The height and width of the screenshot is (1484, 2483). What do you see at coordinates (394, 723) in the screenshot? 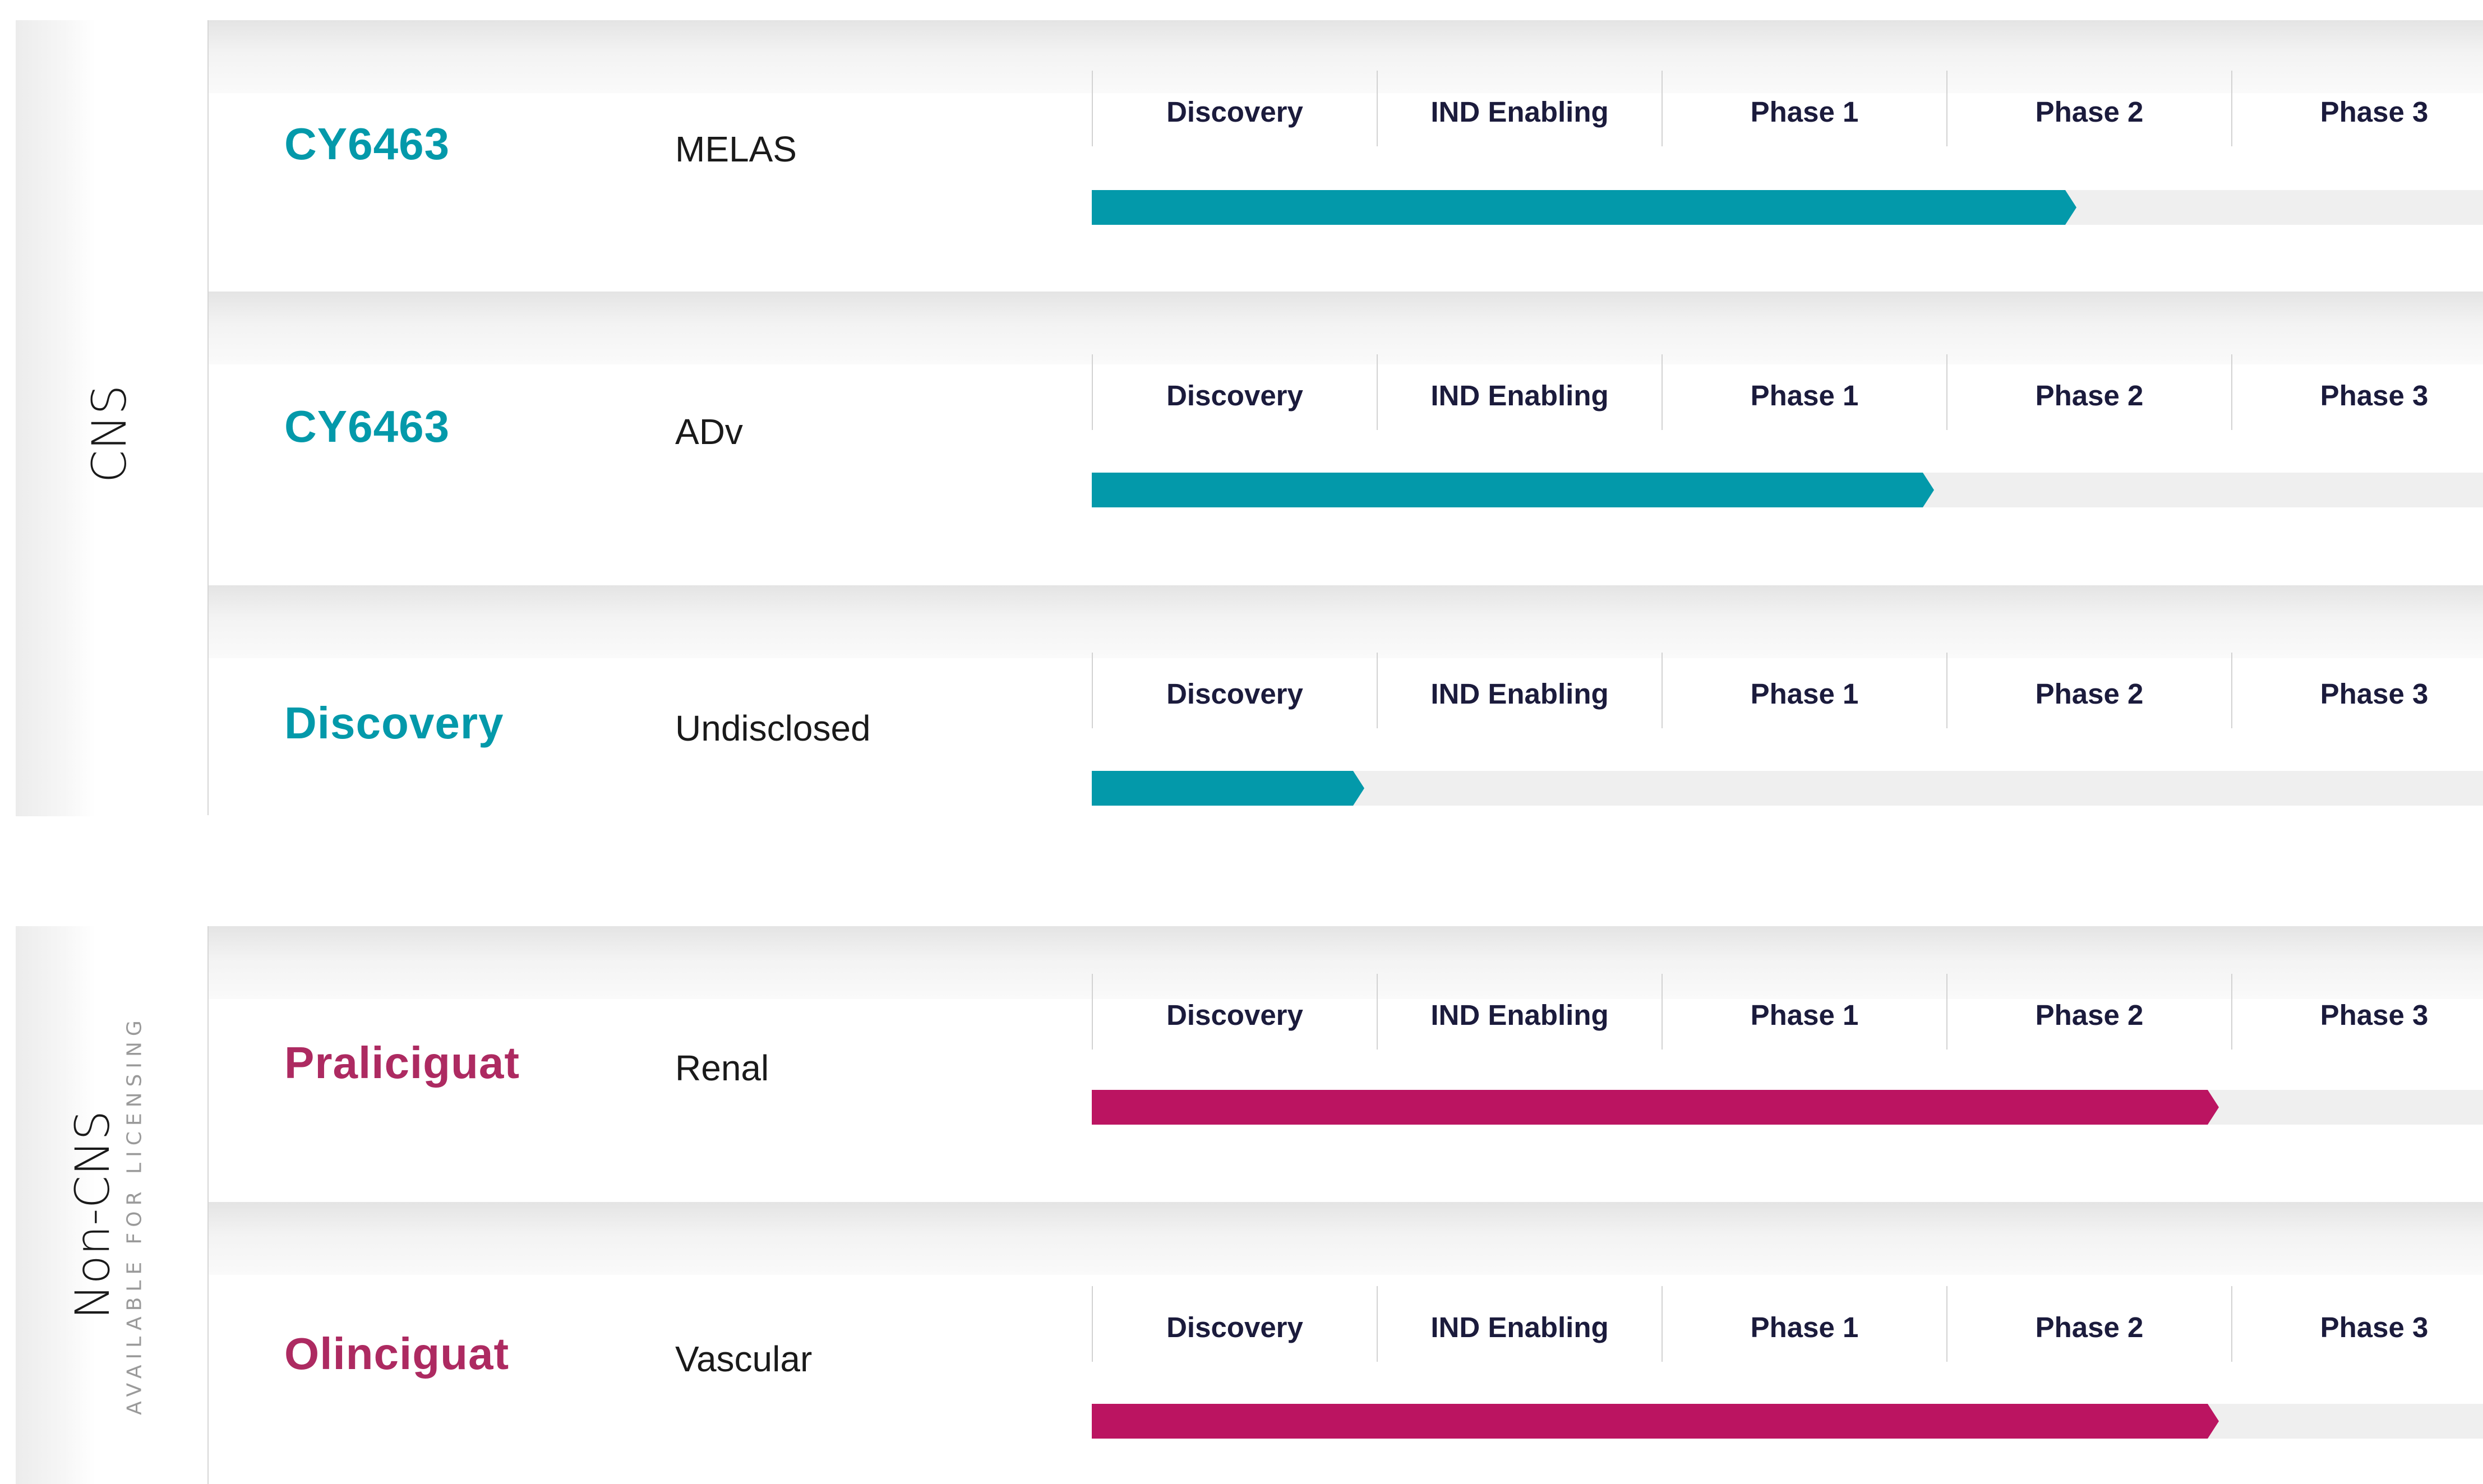
I see `drug-name: Discovery` at bounding box center [394, 723].